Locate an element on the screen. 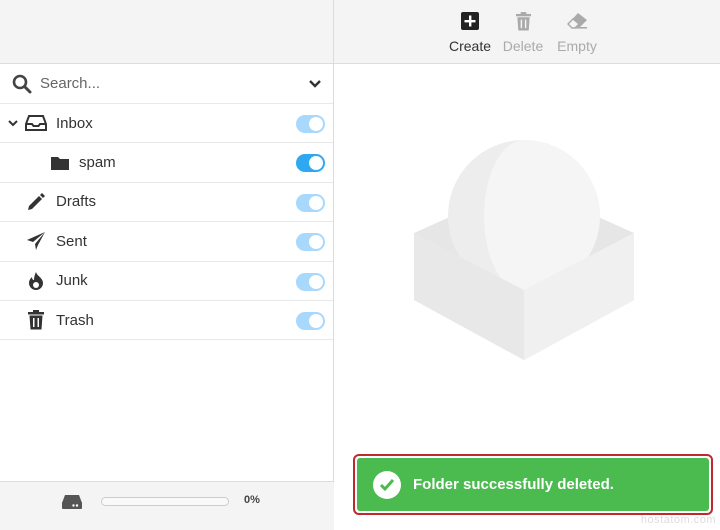 This screenshot has height=530, width=720. toolbar: Create Delete Empty is located at coordinates (527, 32).